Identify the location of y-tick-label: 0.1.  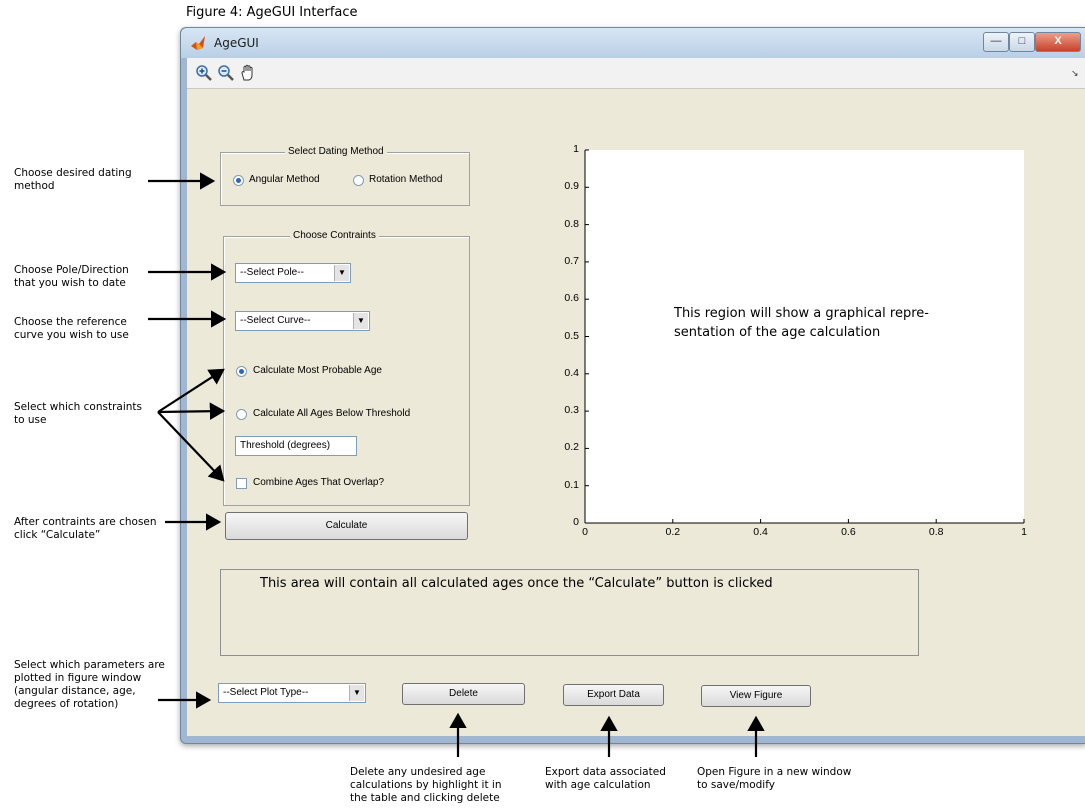
(571, 484).